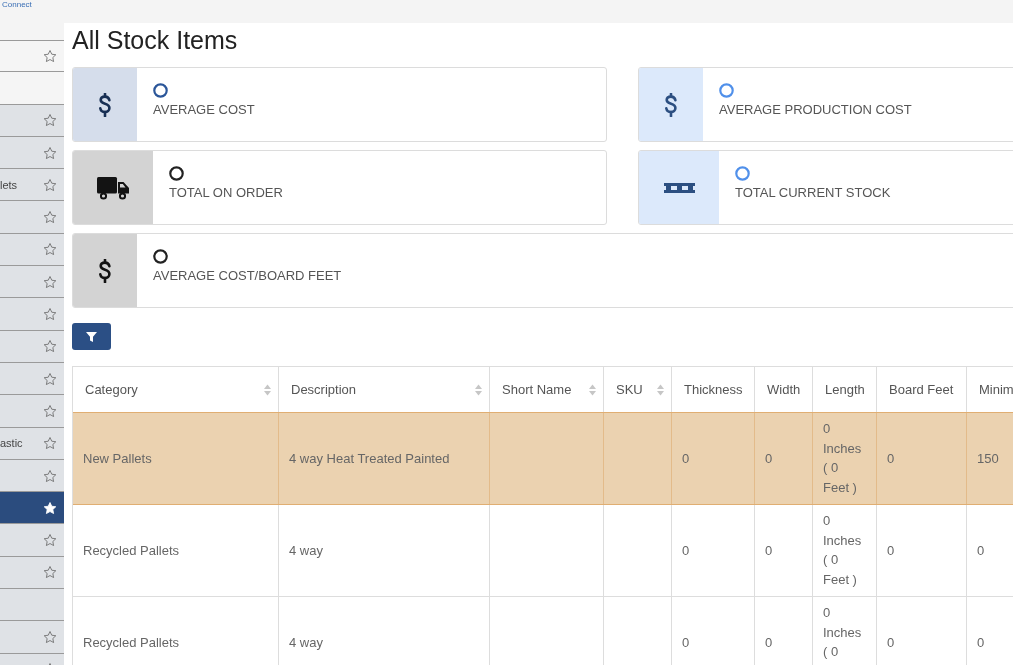 The image size is (1013, 665). What do you see at coordinates (17, 4) in the screenshot?
I see `connect-link: Connect` at bounding box center [17, 4].